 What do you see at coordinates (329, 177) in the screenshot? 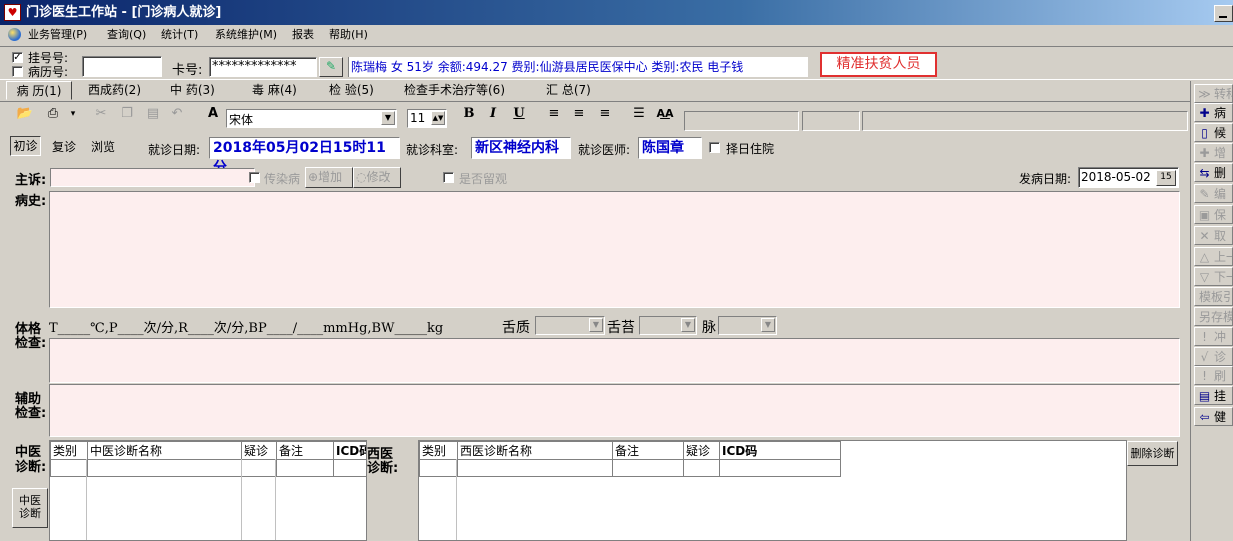
I see `add-complaint-button: ⊕增加` at bounding box center [329, 177].